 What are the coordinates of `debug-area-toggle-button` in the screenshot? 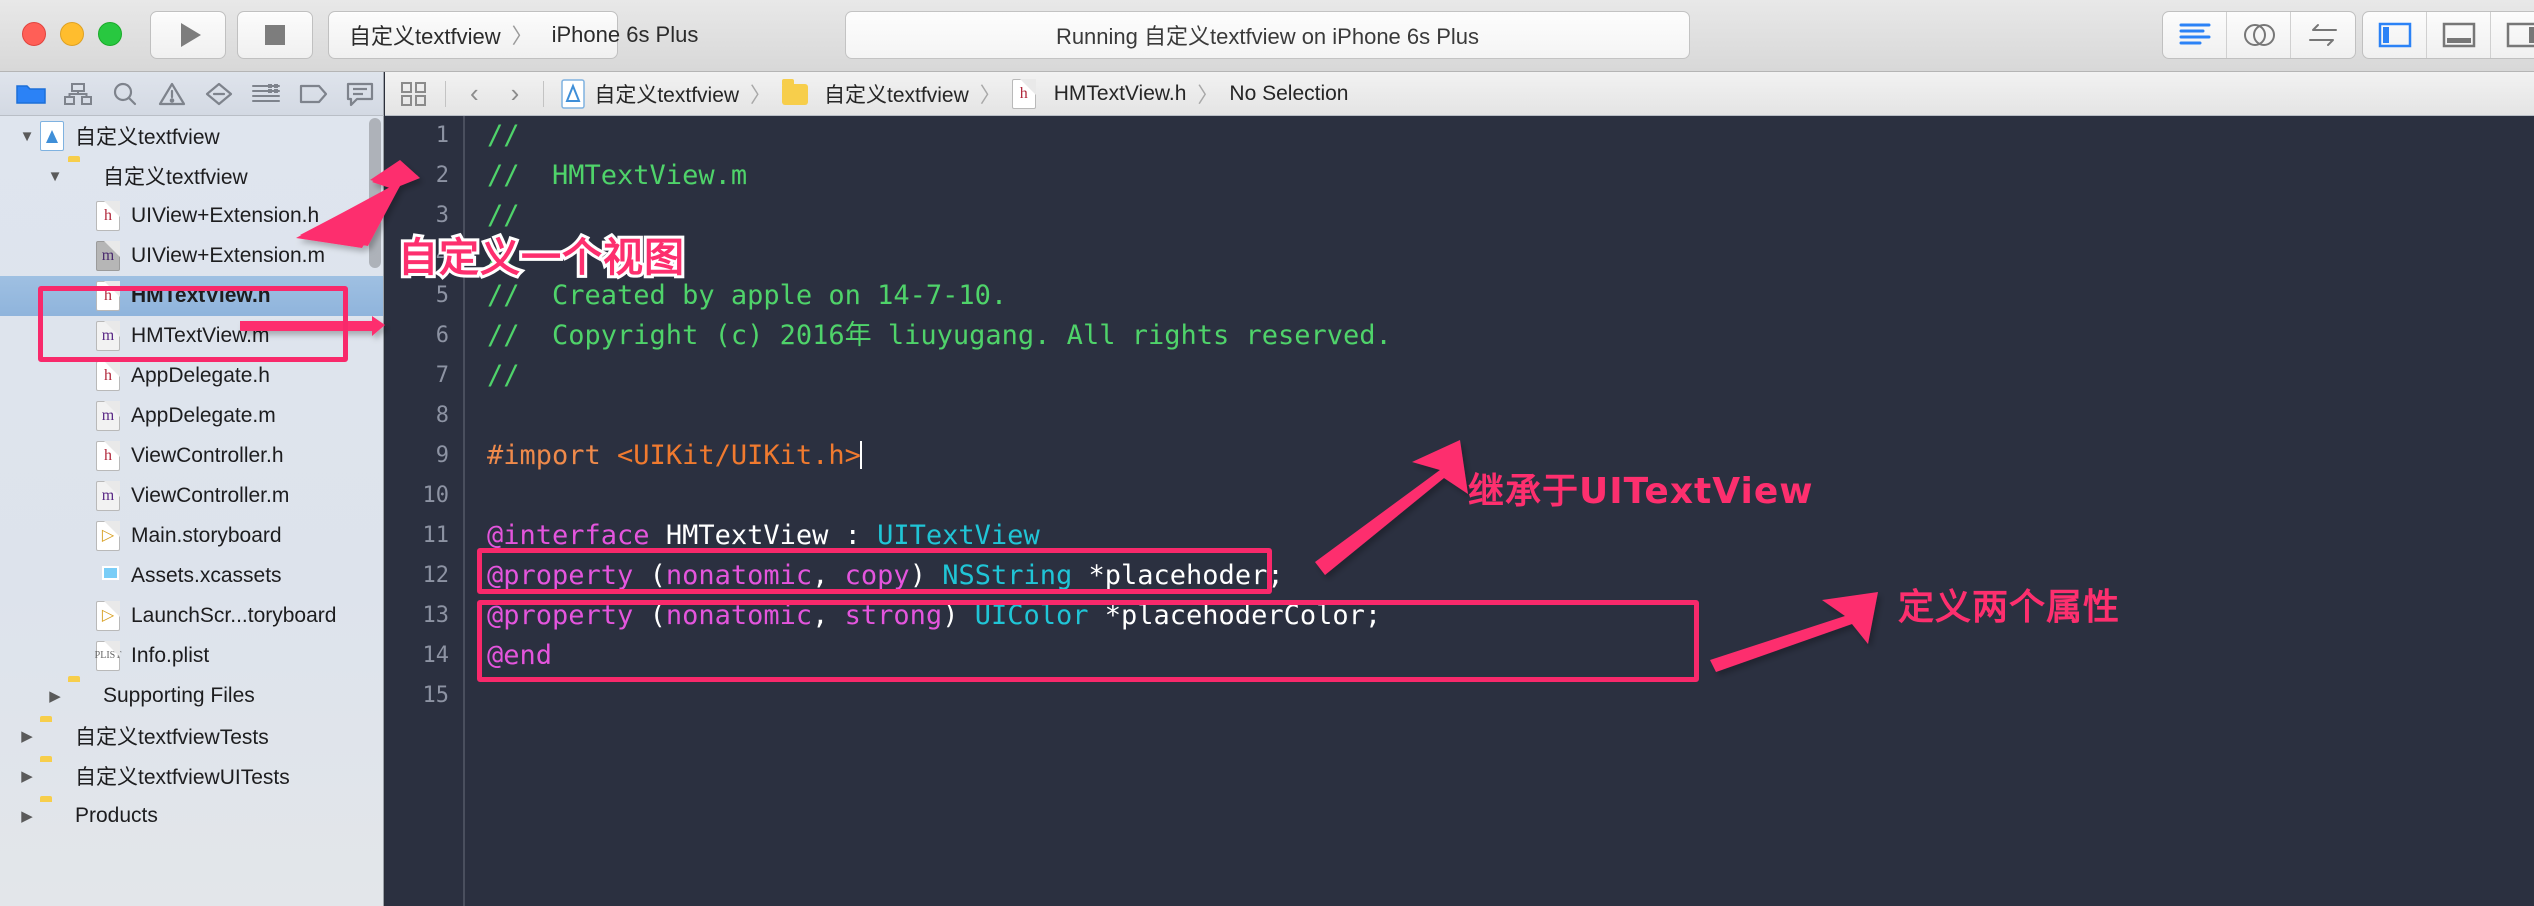 It's located at (2459, 35).